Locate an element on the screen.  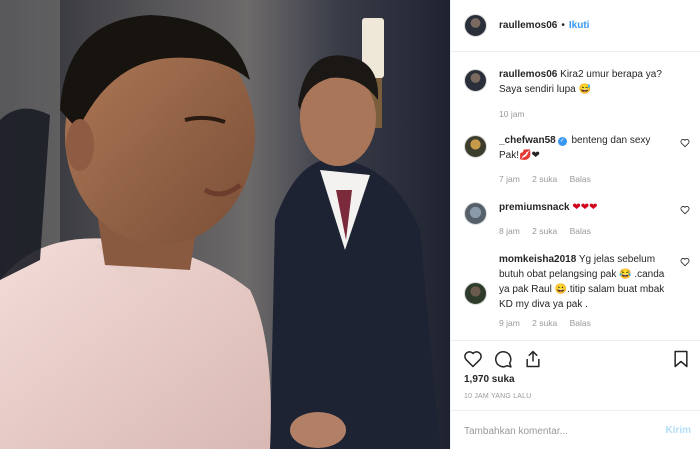
author-avatar is located at coordinates (475, 25).